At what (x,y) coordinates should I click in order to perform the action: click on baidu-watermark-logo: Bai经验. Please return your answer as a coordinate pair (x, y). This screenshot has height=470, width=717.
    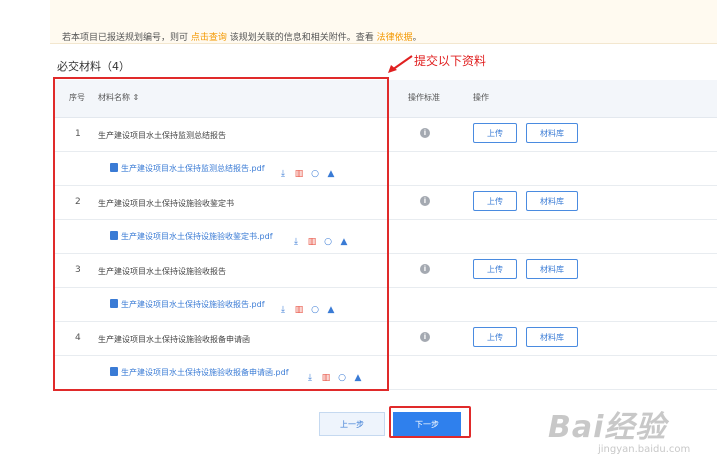
    Looking at the image, I should click on (607, 427).